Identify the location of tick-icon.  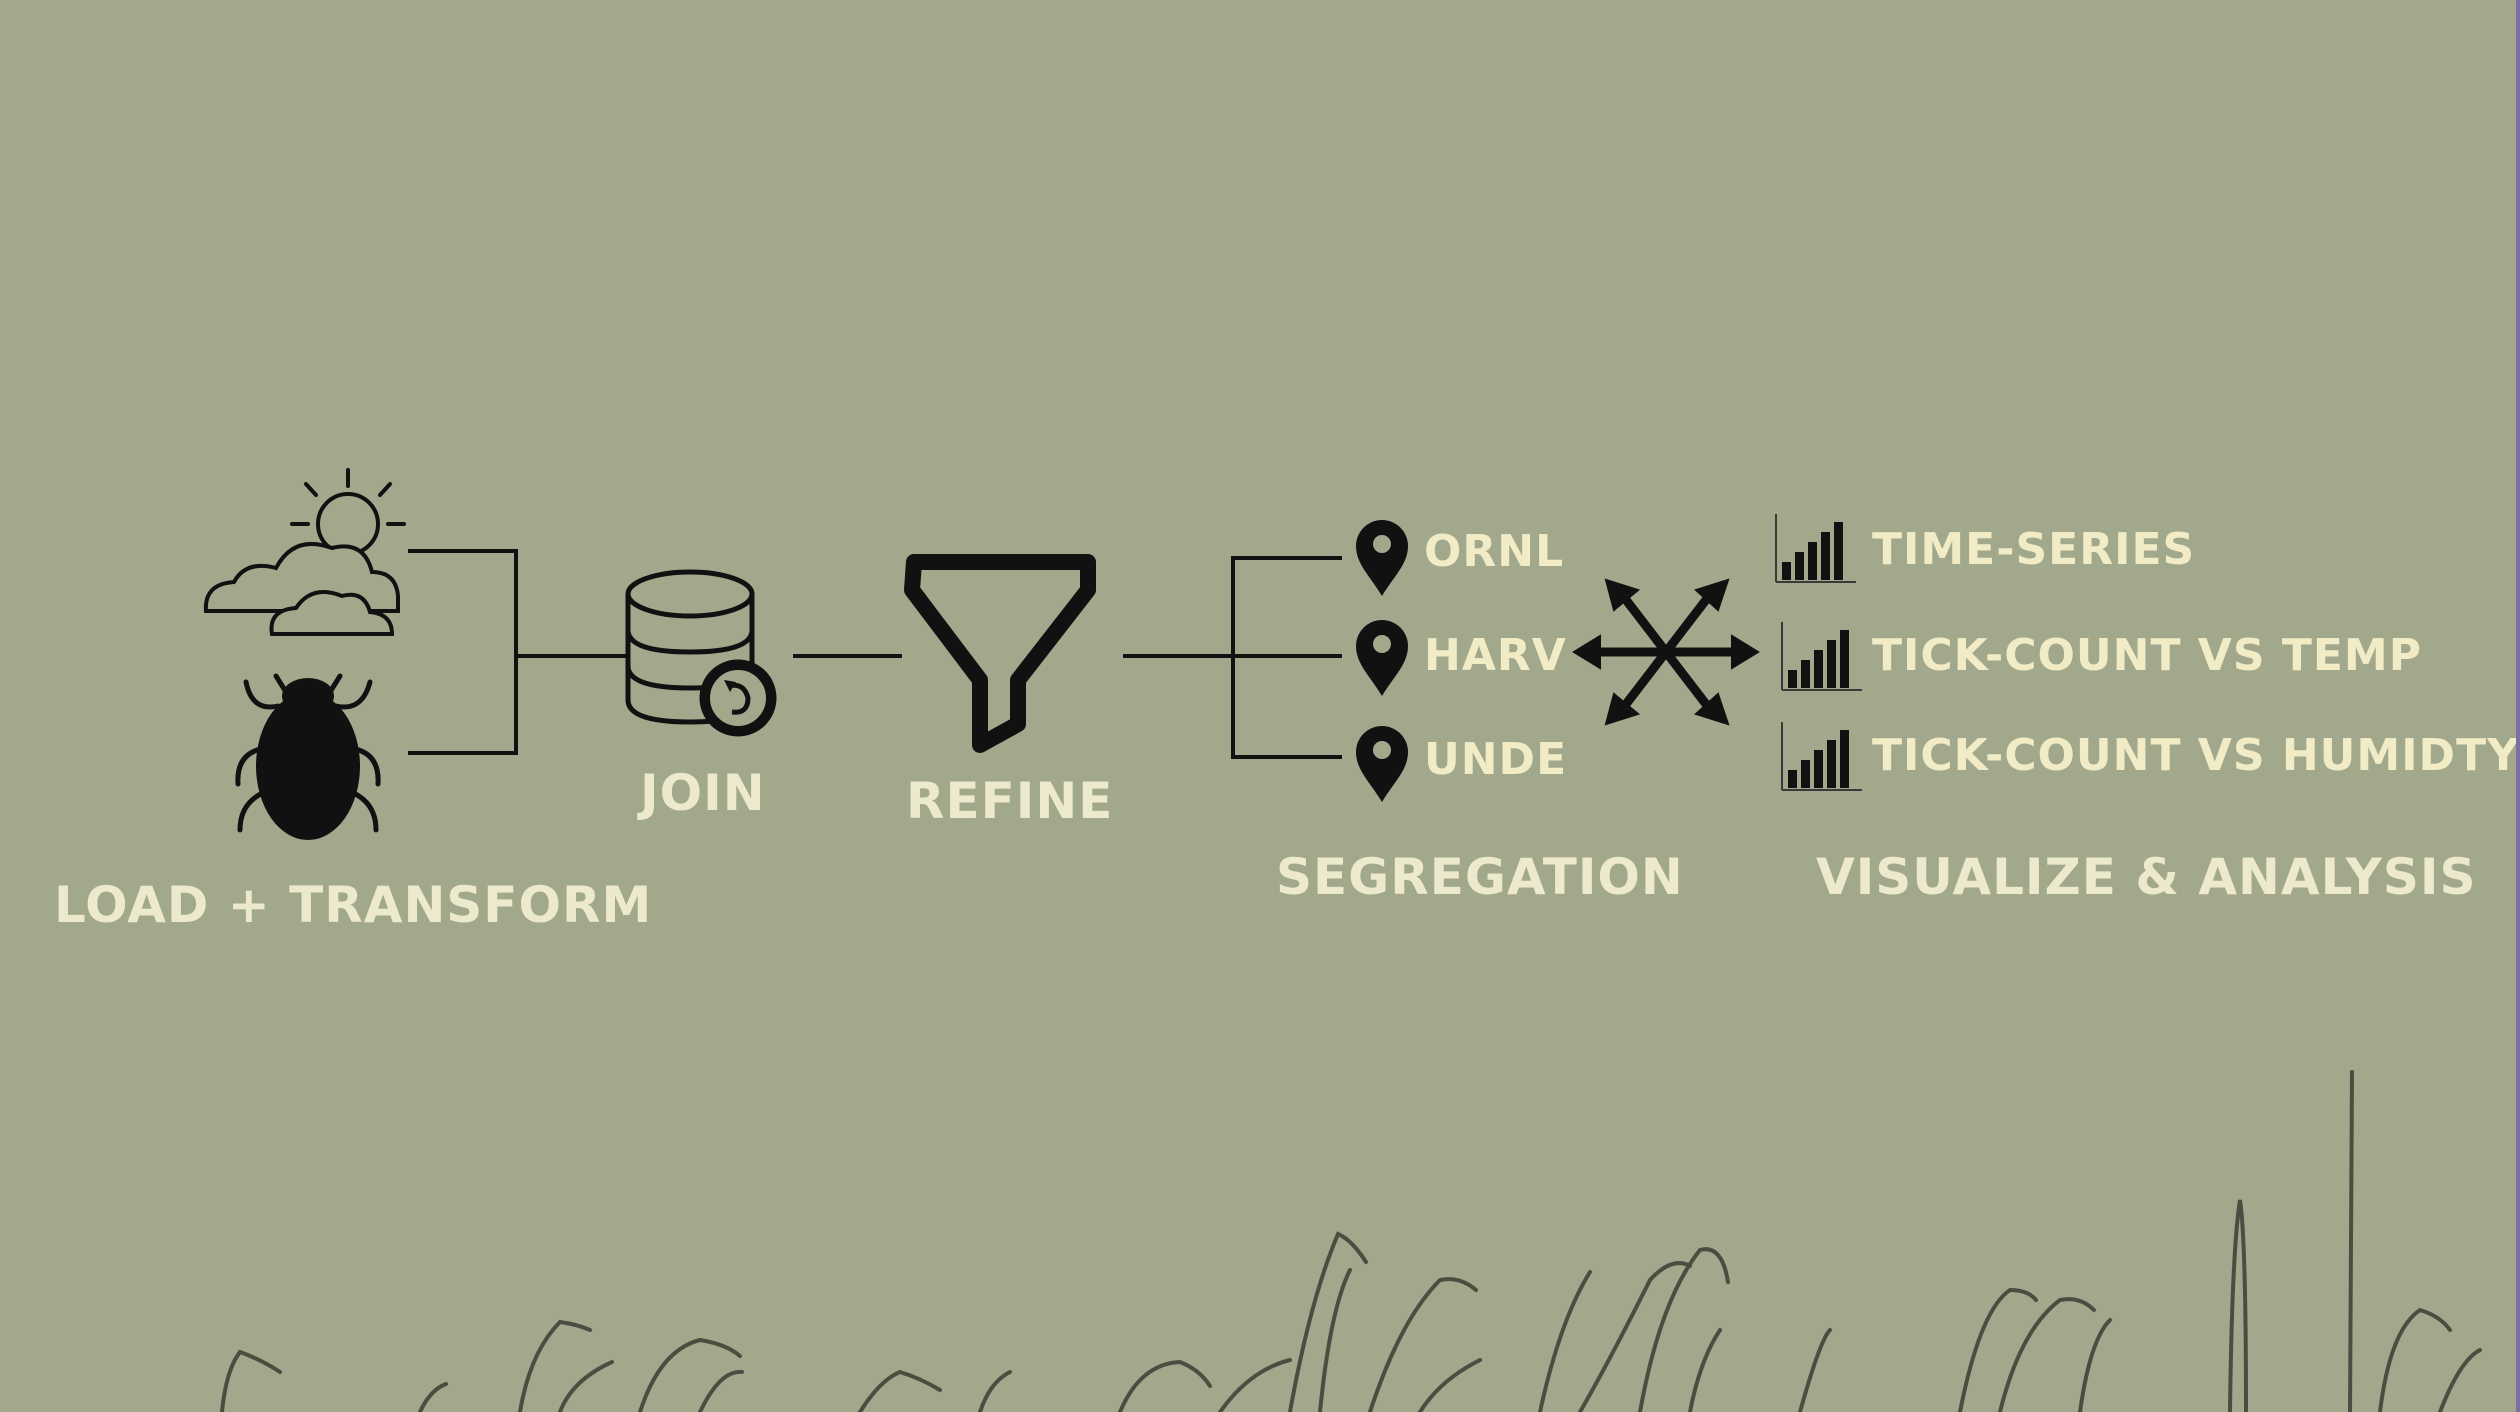
(308, 756).